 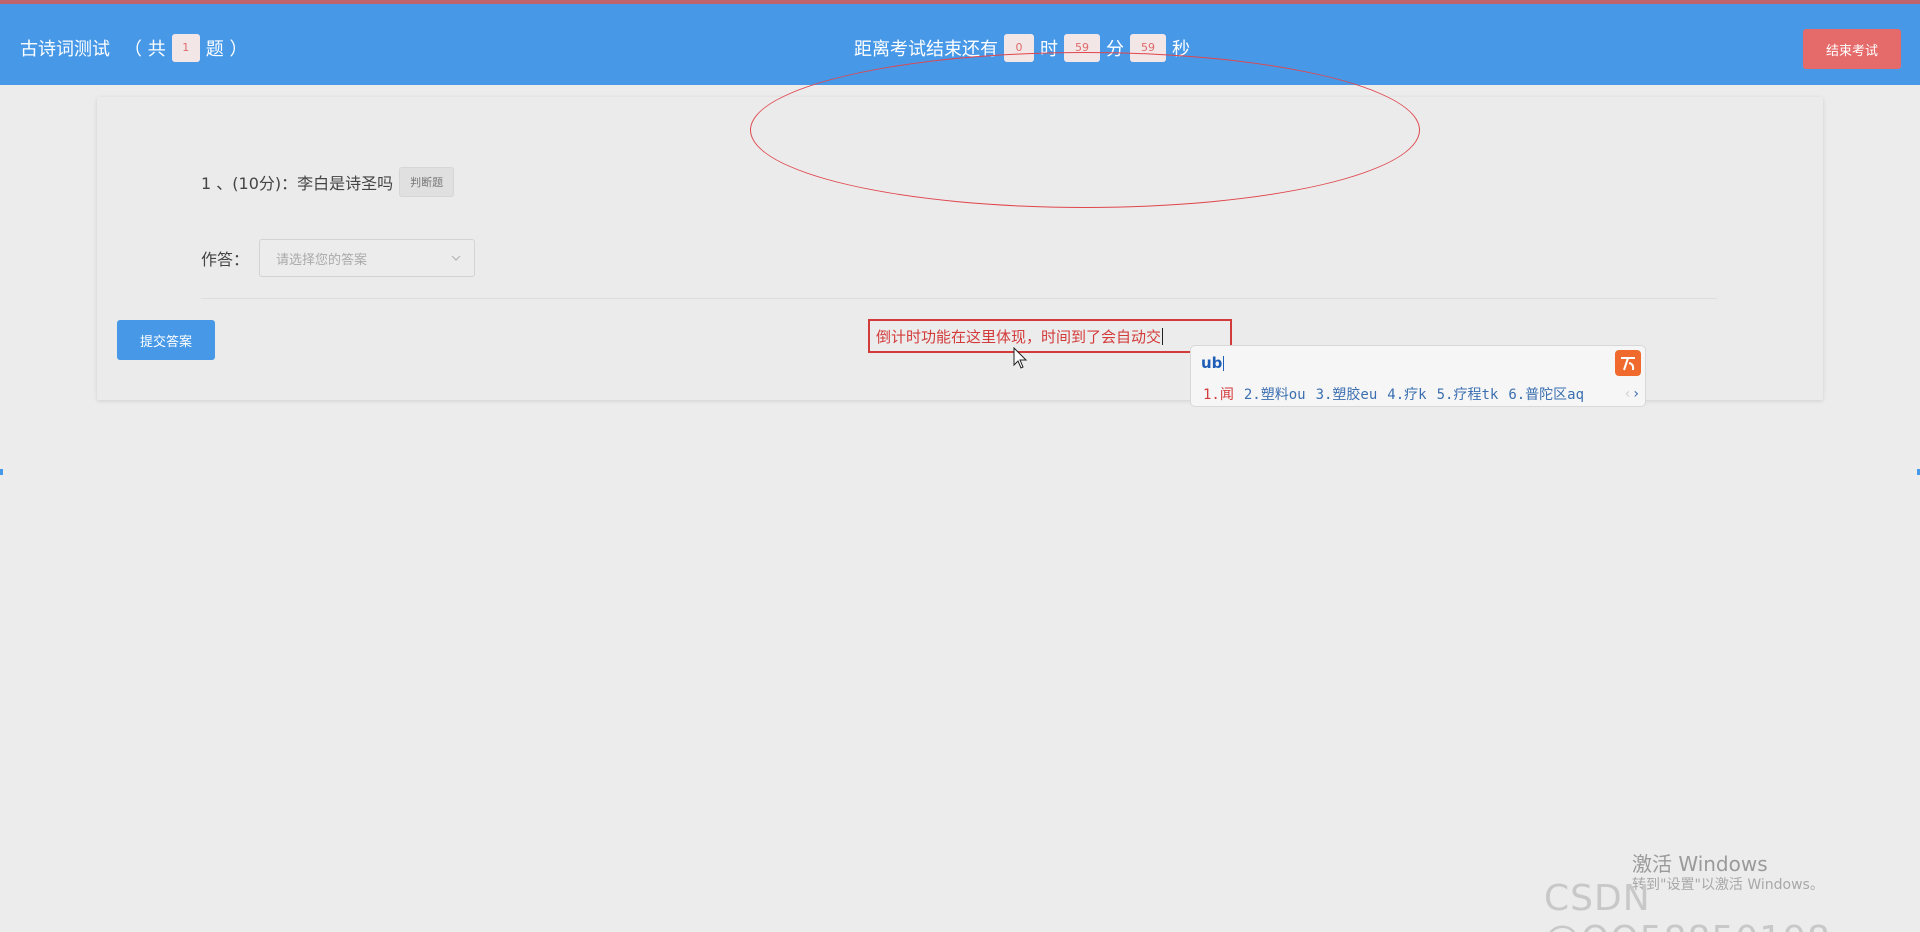 I want to click on chevron-left-icon: ‹, so click(x=1628, y=394).